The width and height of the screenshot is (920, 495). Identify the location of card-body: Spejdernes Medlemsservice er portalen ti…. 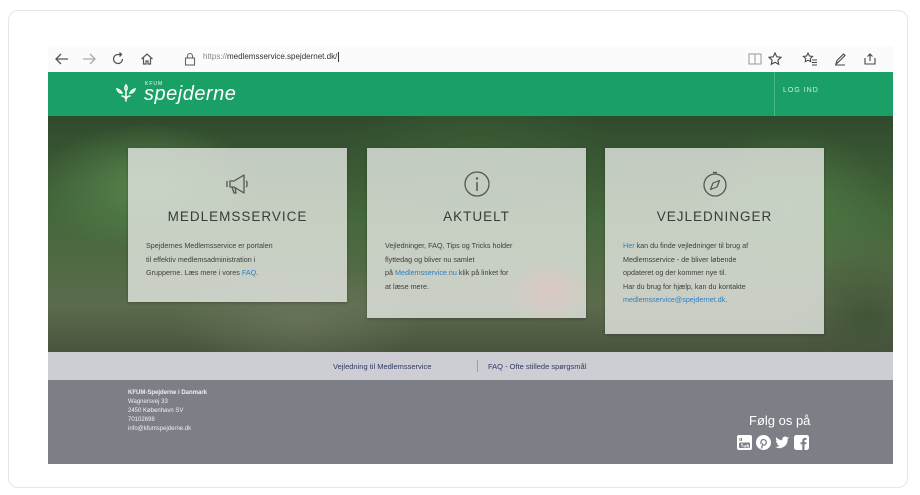
(239, 259).